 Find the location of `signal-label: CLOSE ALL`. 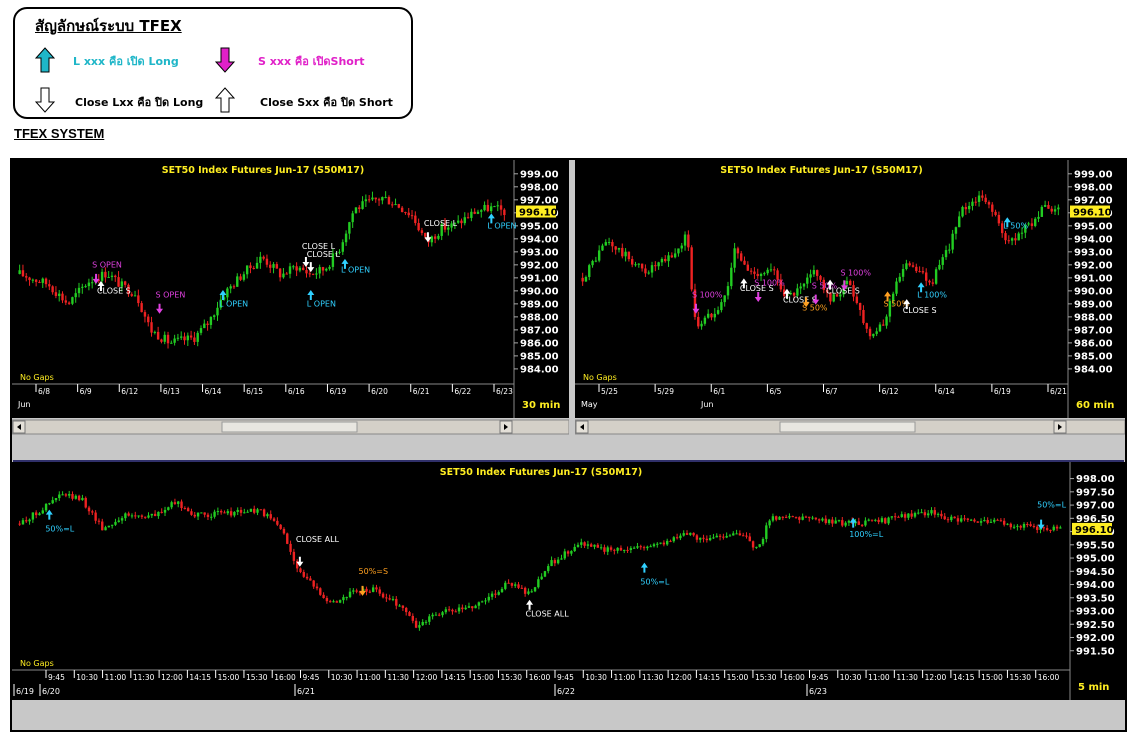

signal-label: CLOSE ALL is located at coordinates (318, 539).